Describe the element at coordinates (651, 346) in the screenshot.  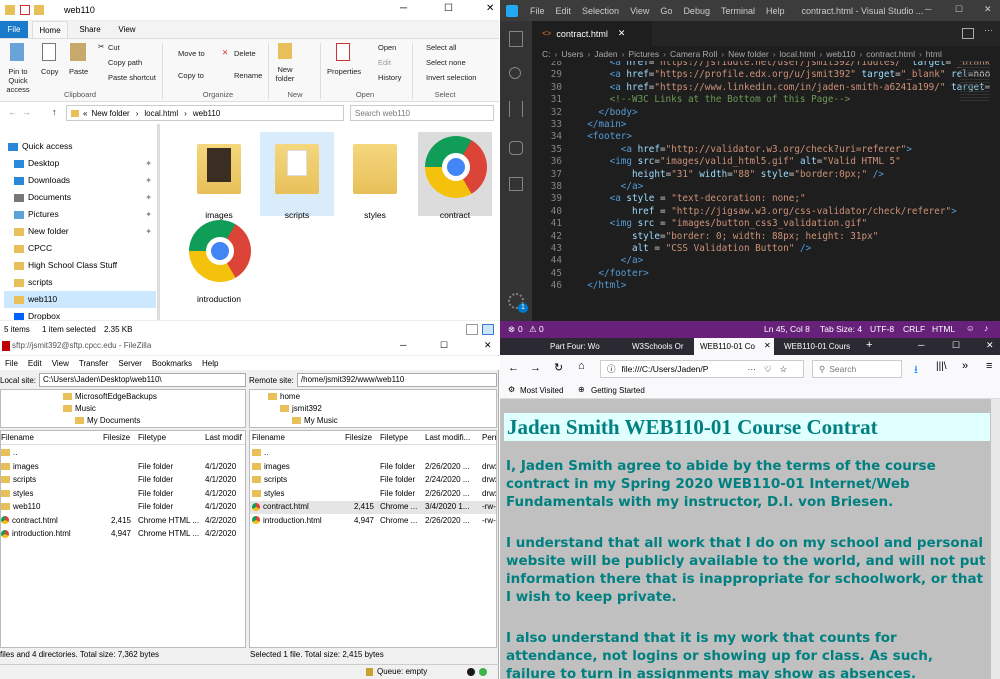
I see `browser-tab: W3Schools Or` at that location.